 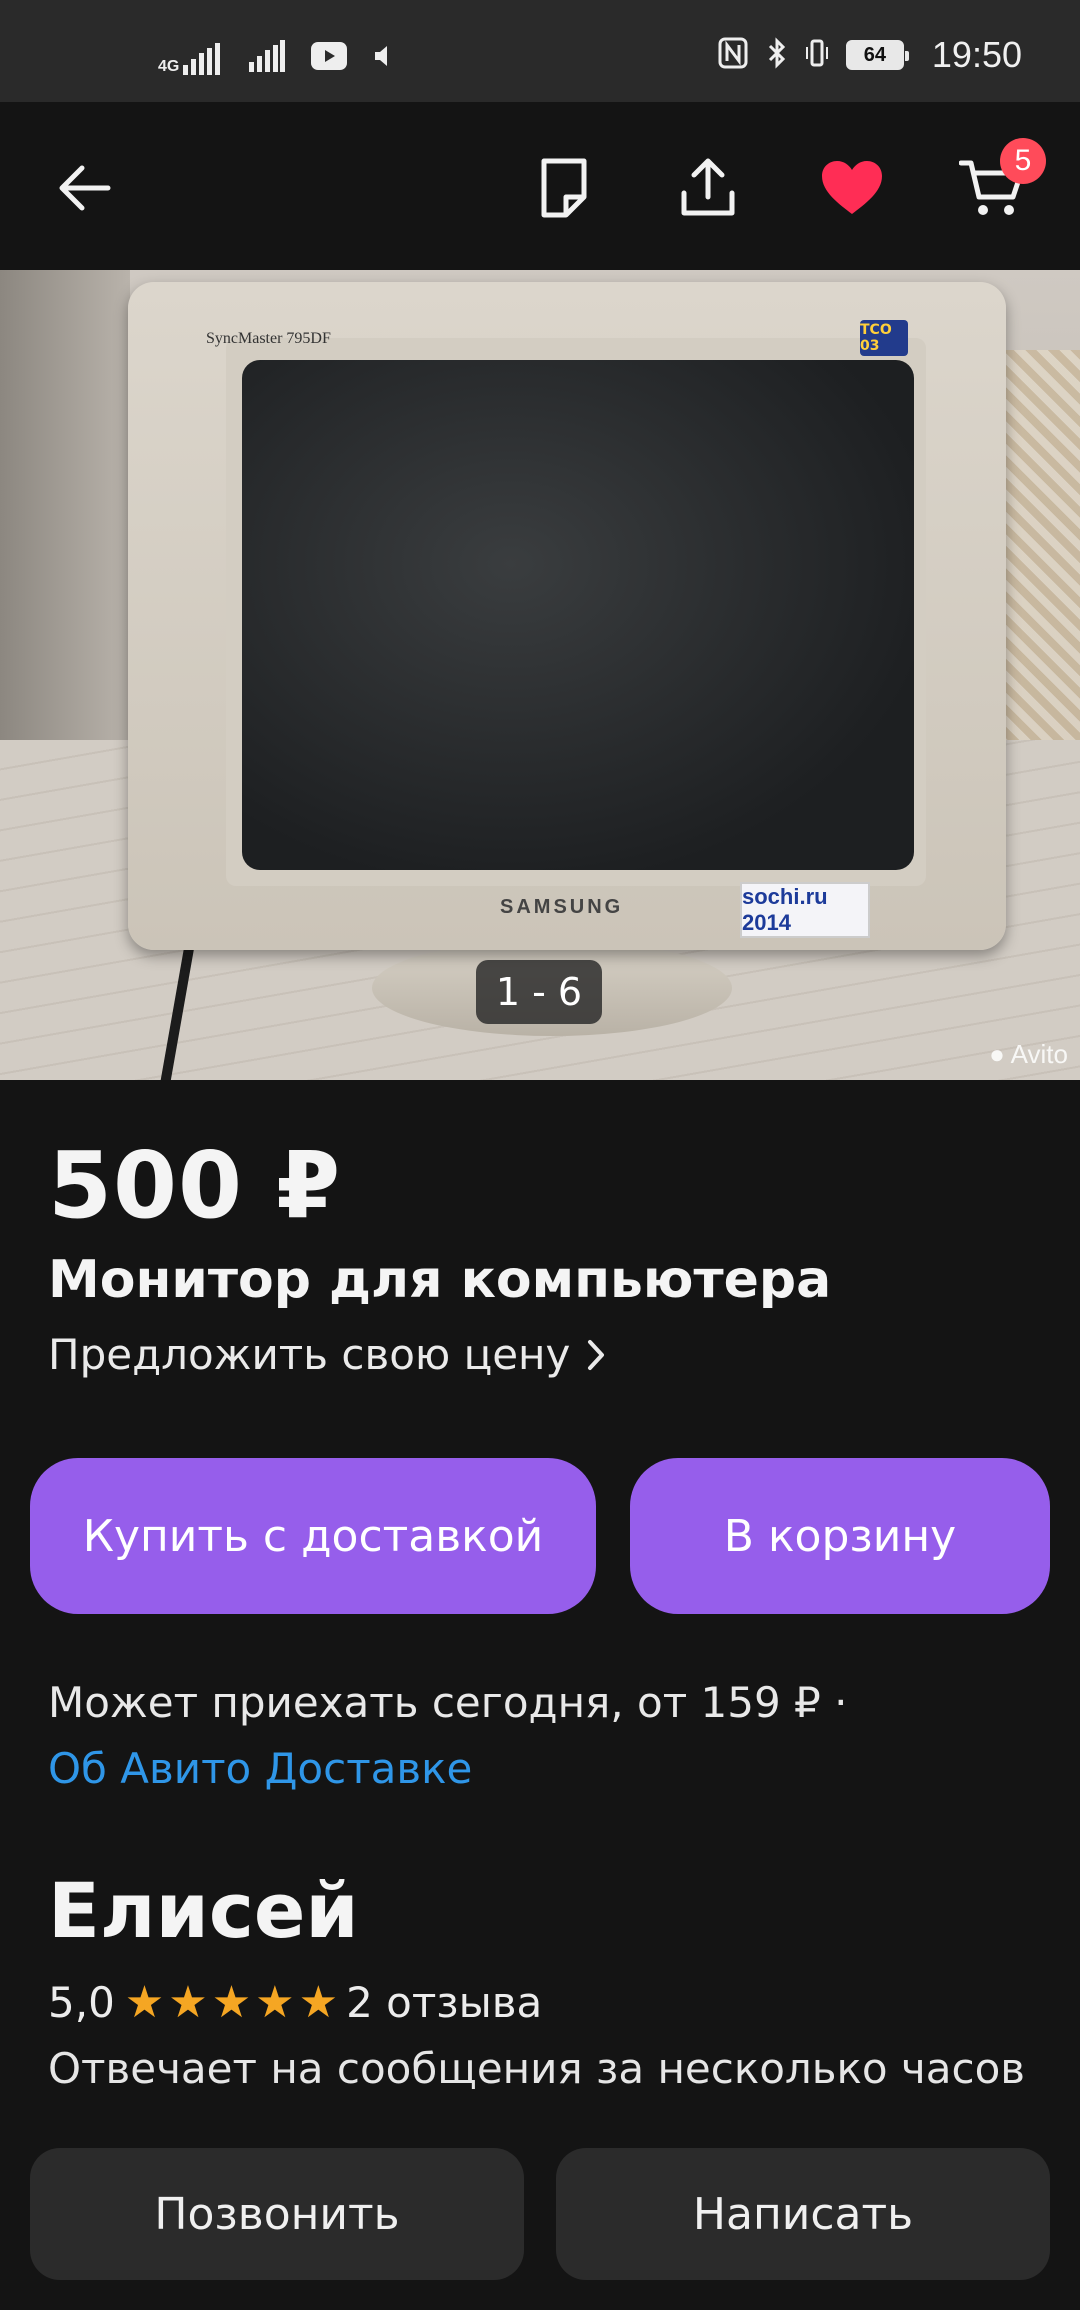 I want to click on add-to-cart-button: В корзину, so click(x=840, y=1536).